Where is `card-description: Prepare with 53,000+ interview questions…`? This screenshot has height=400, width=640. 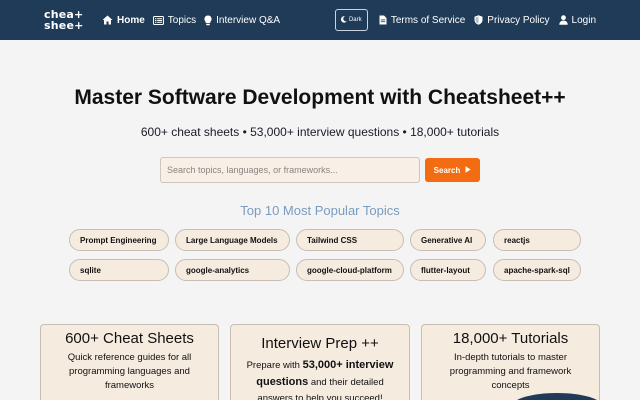
card-description: Prepare with 53,000+ interview questions… is located at coordinates (320, 378).